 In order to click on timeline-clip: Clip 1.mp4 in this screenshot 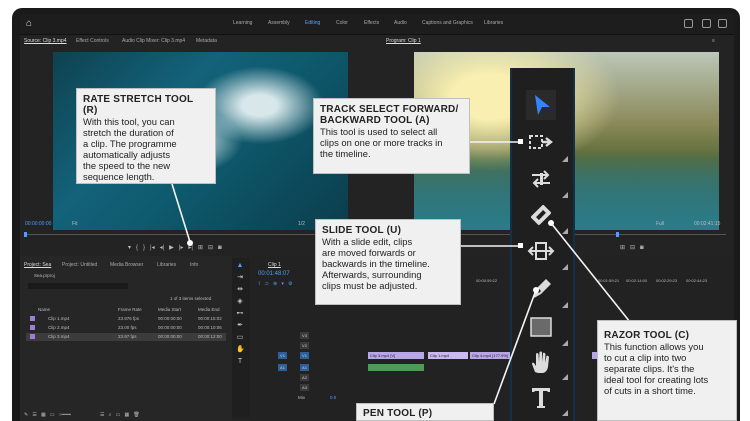, I will do `click(448, 355)`.